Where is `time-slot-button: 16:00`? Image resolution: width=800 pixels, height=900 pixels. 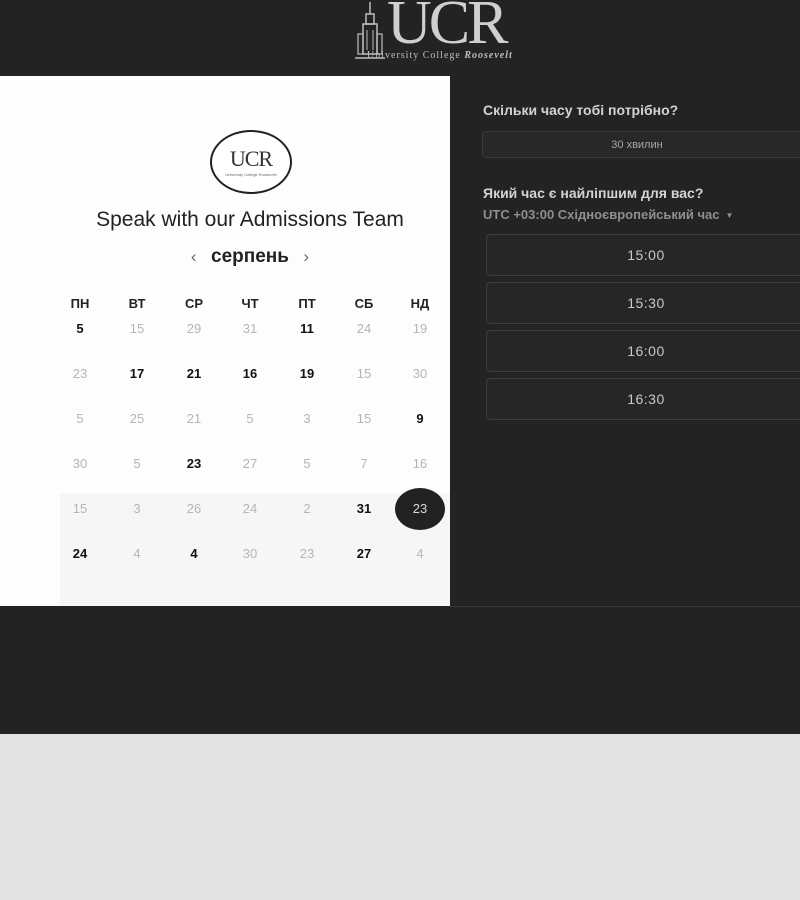
time-slot-button: 16:00 is located at coordinates (643, 351).